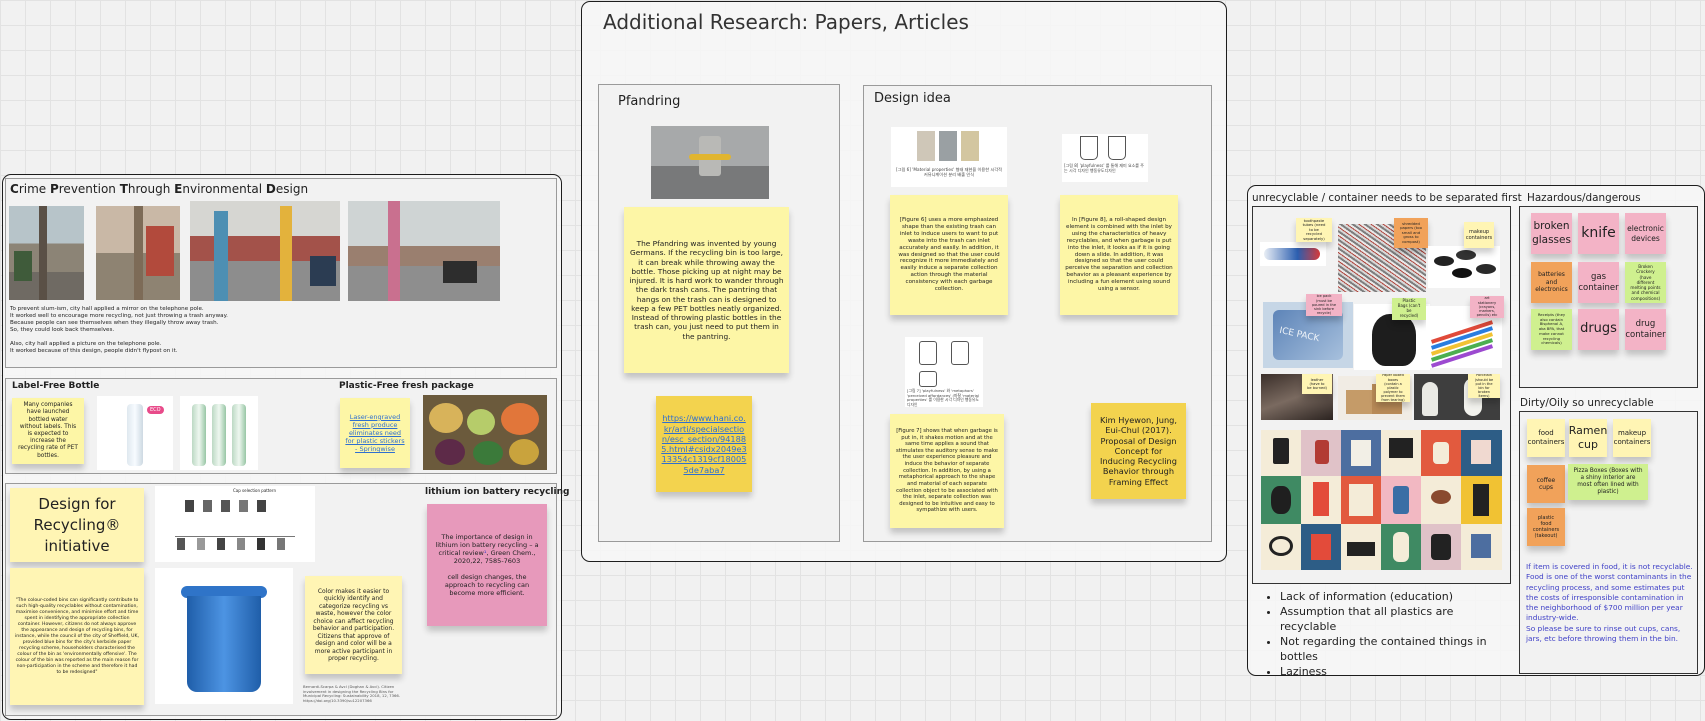  I want to click on cause-item: Lack of information (education), so click(1393, 596).